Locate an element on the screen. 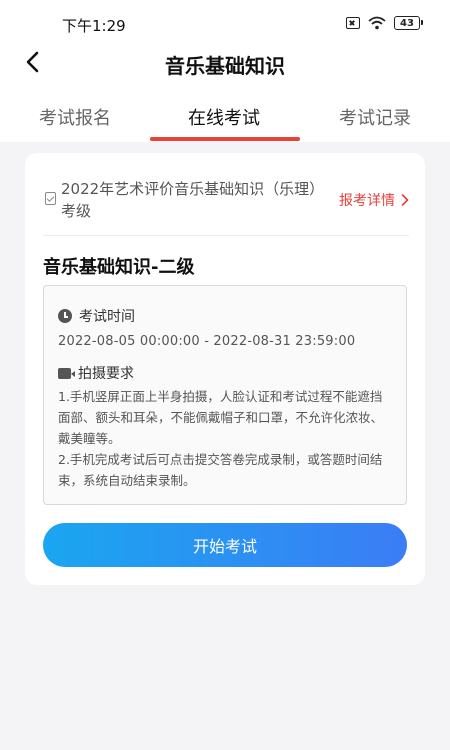  video-camera-icon is located at coordinates (66, 373).